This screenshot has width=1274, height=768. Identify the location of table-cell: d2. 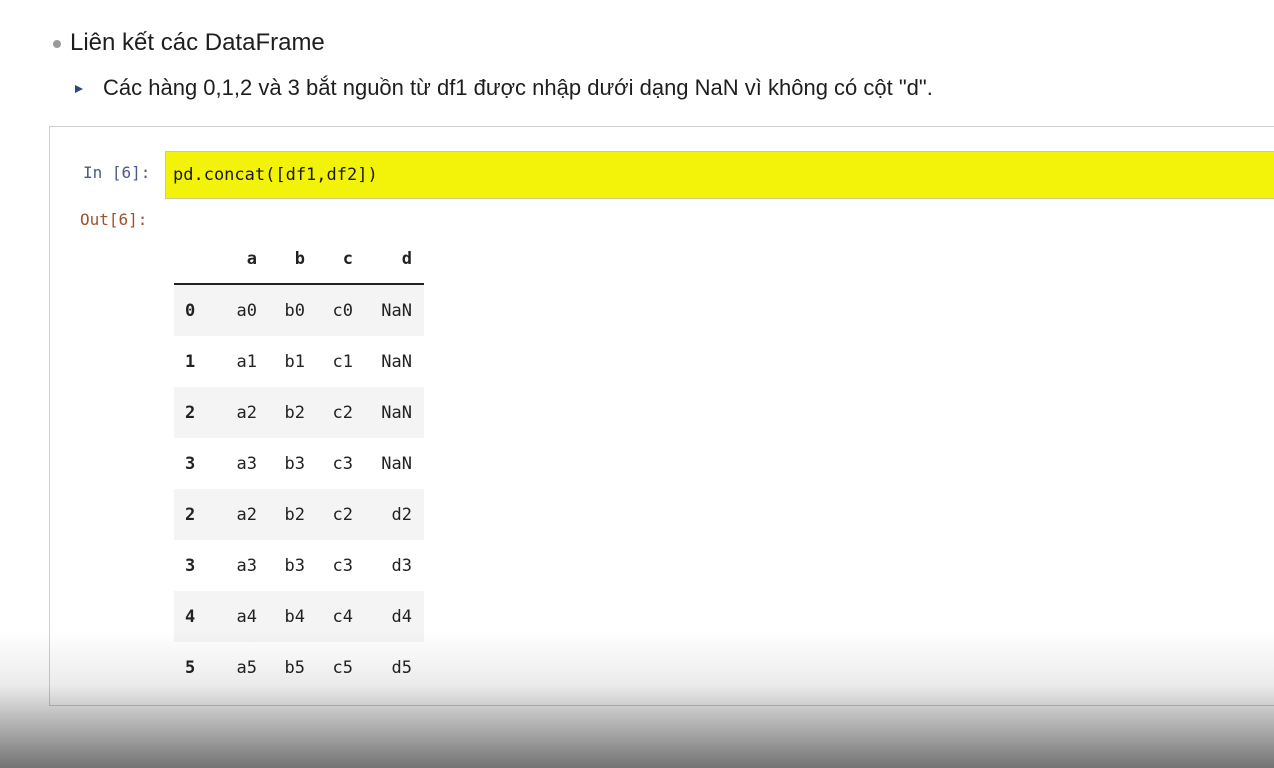
(401, 514).